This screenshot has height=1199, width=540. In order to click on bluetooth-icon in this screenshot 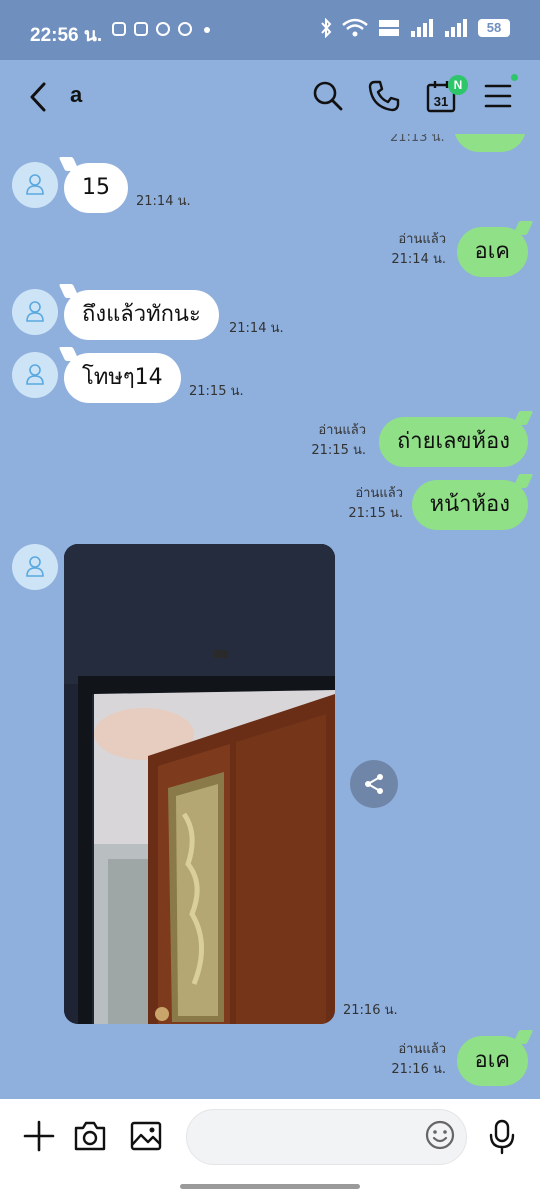, I will do `click(326, 28)`.